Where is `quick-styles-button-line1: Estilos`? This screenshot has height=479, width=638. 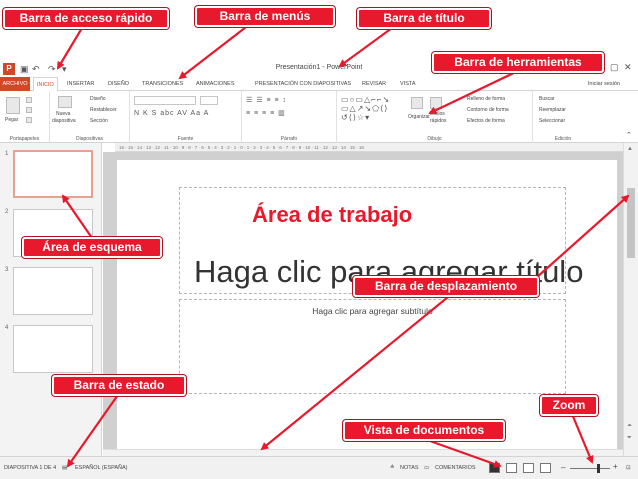 quick-styles-button-line1: Estilos is located at coordinates (437, 114).